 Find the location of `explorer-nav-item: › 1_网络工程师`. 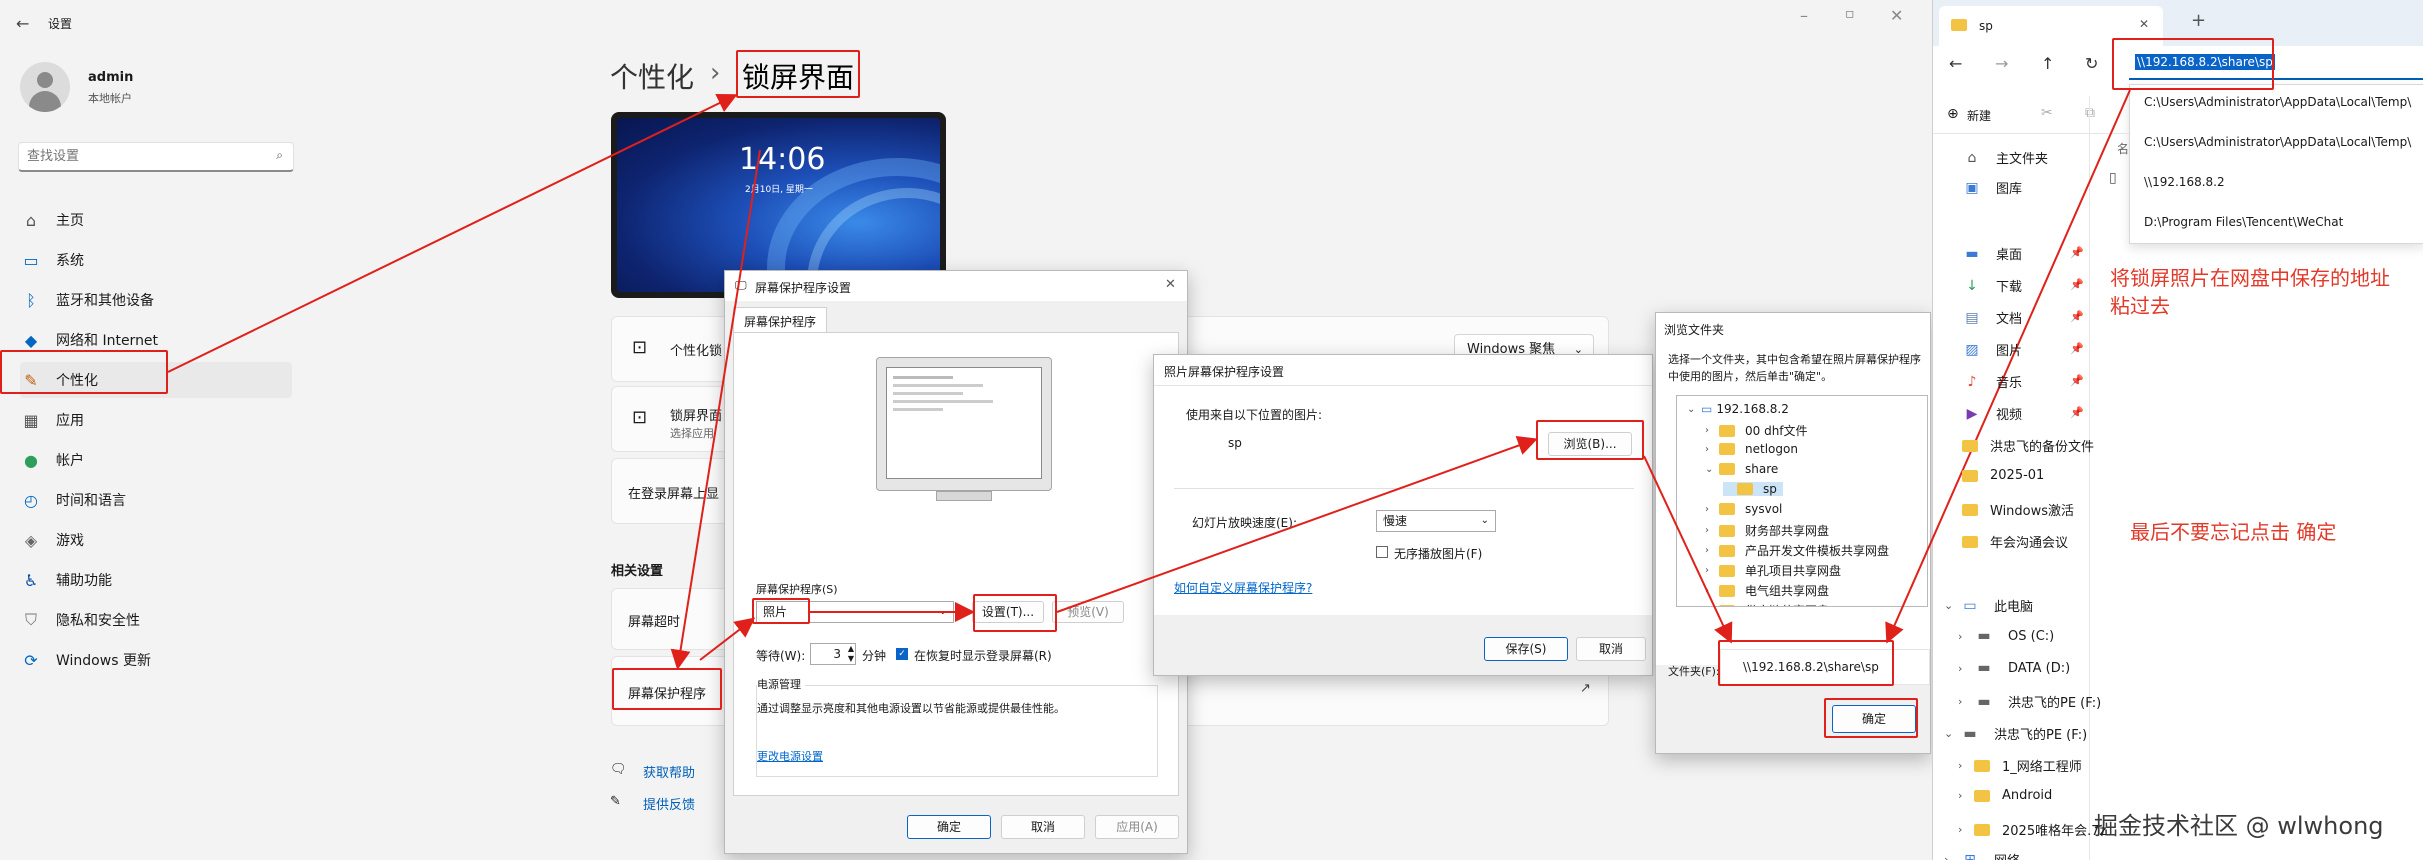

explorer-nav-item: › 1_网络工程师 is located at coordinates (2020, 765).